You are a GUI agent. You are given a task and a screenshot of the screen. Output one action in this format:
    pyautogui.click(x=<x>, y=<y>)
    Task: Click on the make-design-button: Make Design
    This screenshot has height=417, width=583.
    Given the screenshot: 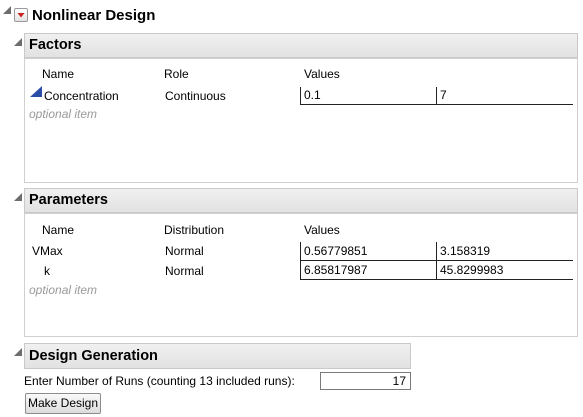 What is the action you would take?
    pyautogui.click(x=63, y=403)
    